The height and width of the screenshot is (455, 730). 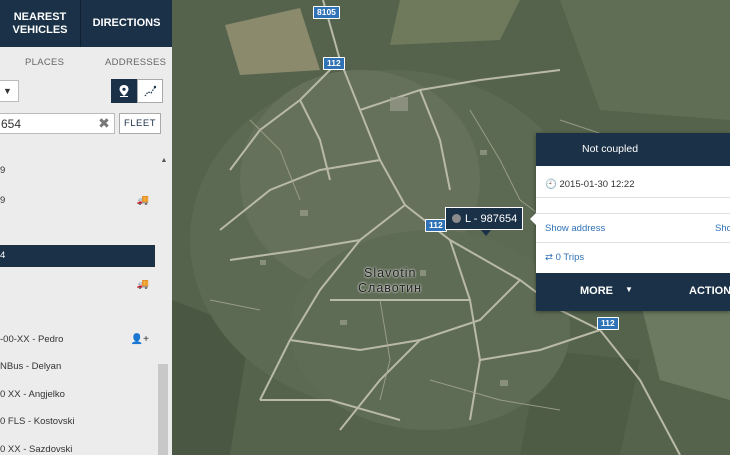 What do you see at coordinates (104, 123) in the screenshot?
I see `close-icon: ✖` at bounding box center [104, 123].